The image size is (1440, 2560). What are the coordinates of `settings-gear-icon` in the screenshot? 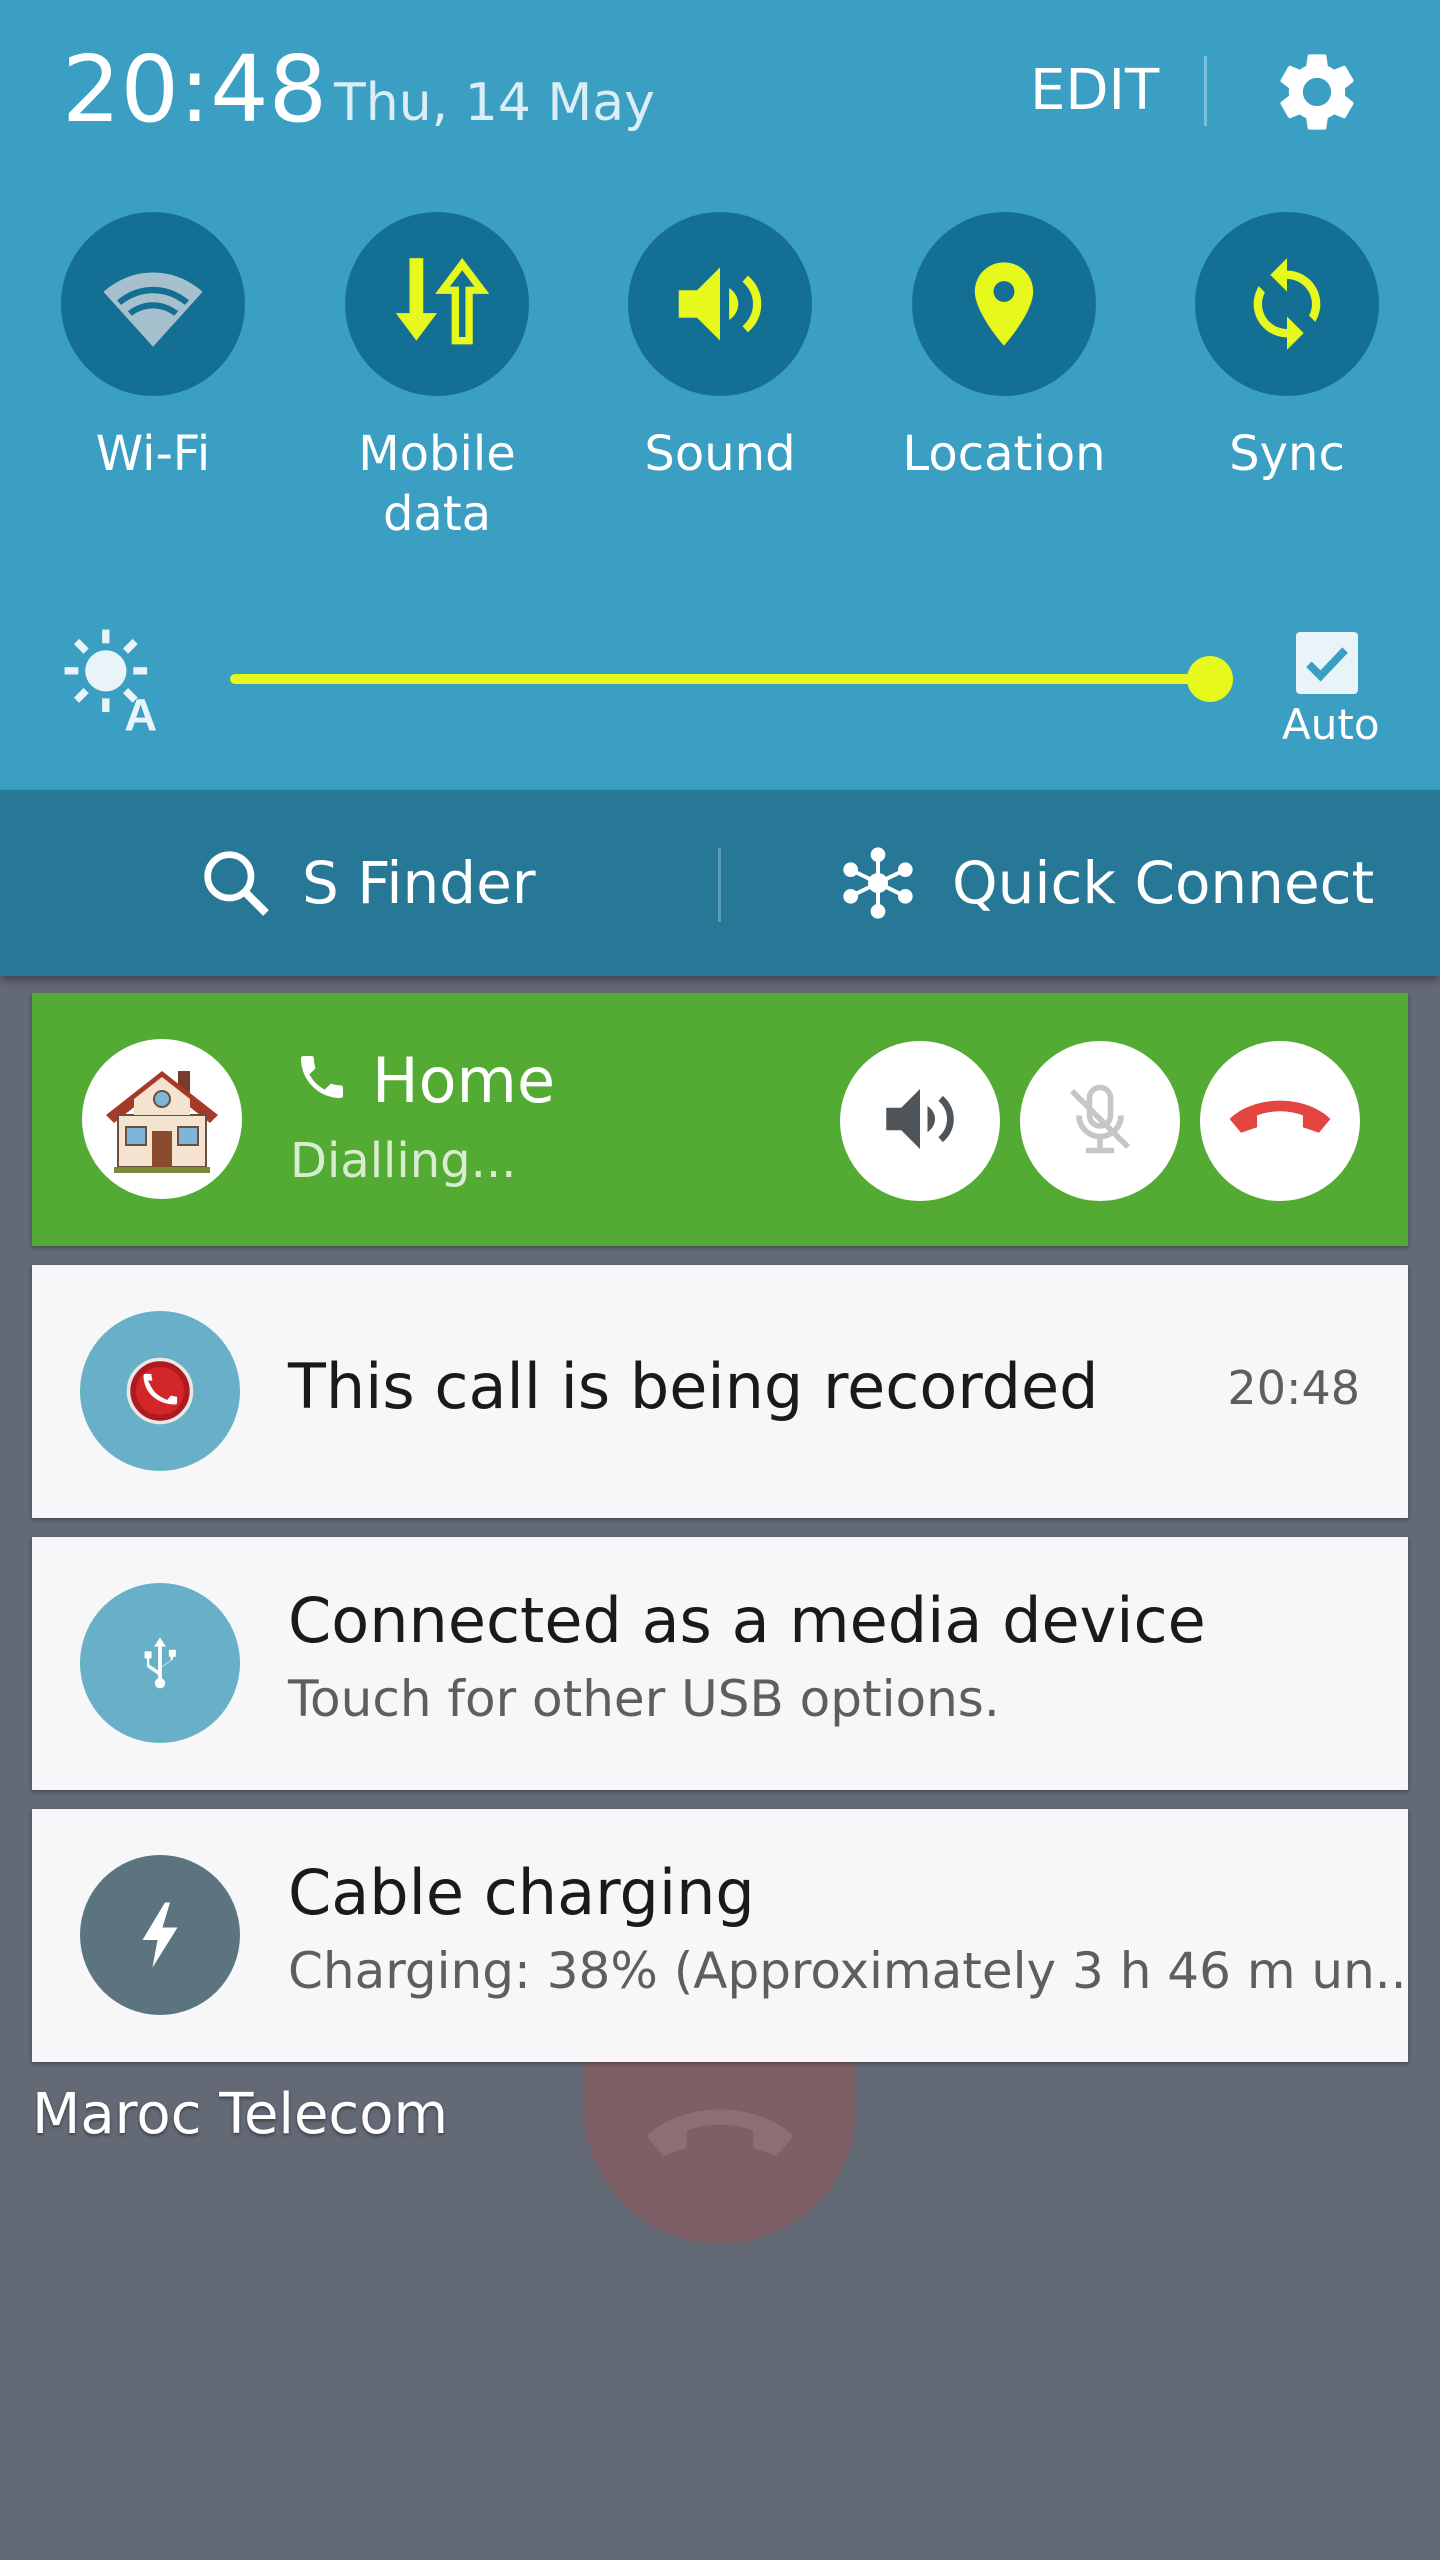 It's located at (1317, 92).